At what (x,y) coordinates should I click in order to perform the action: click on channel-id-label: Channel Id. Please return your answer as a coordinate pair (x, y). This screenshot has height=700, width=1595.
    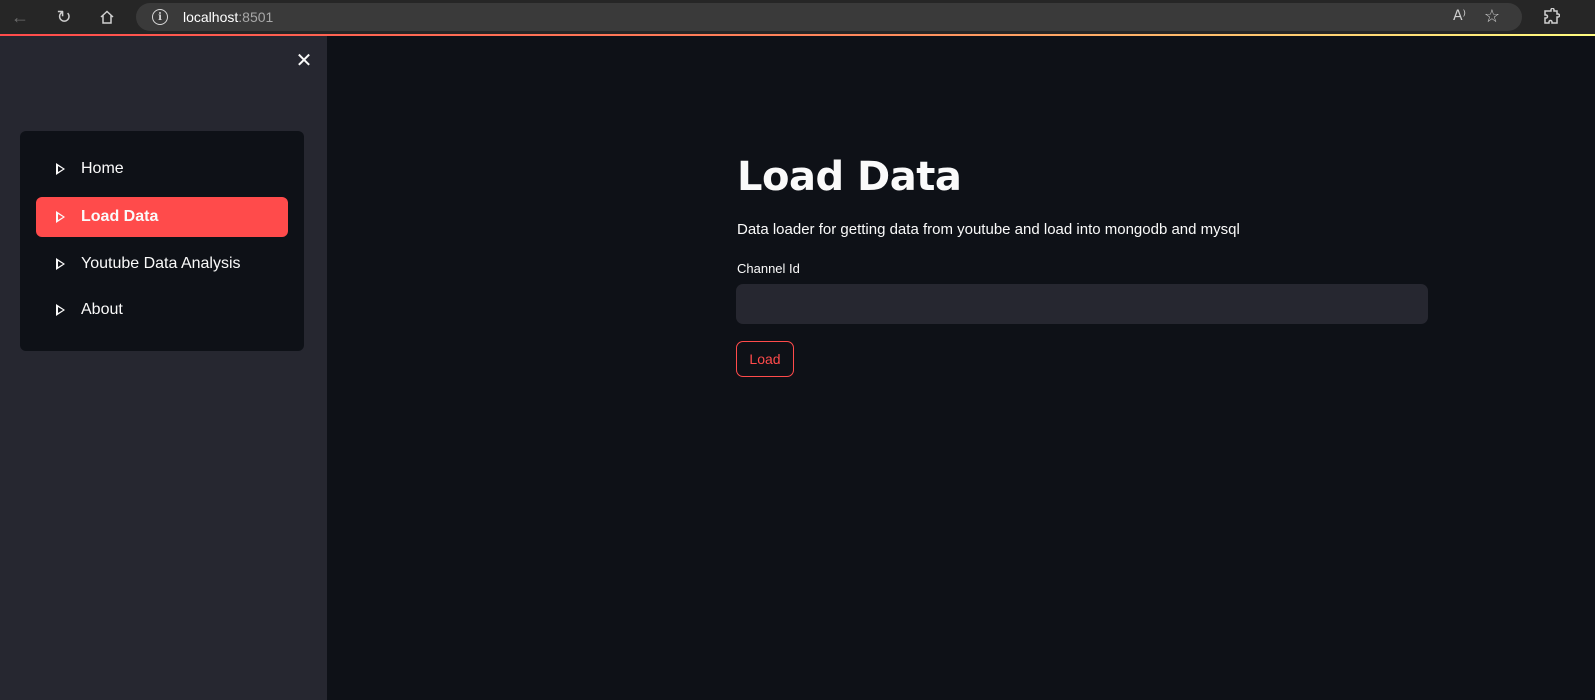
    Looking at the image, I should click on (768, 268).